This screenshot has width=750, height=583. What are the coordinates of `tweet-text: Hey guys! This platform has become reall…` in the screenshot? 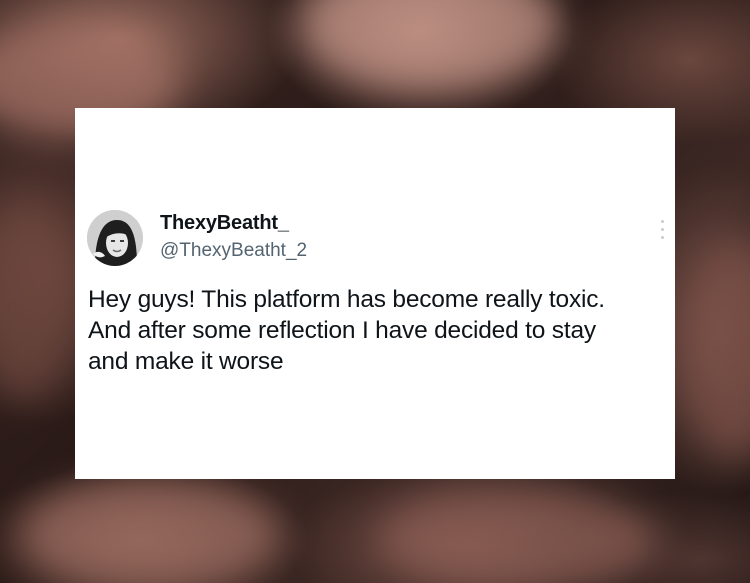 It's located at (380, 330).